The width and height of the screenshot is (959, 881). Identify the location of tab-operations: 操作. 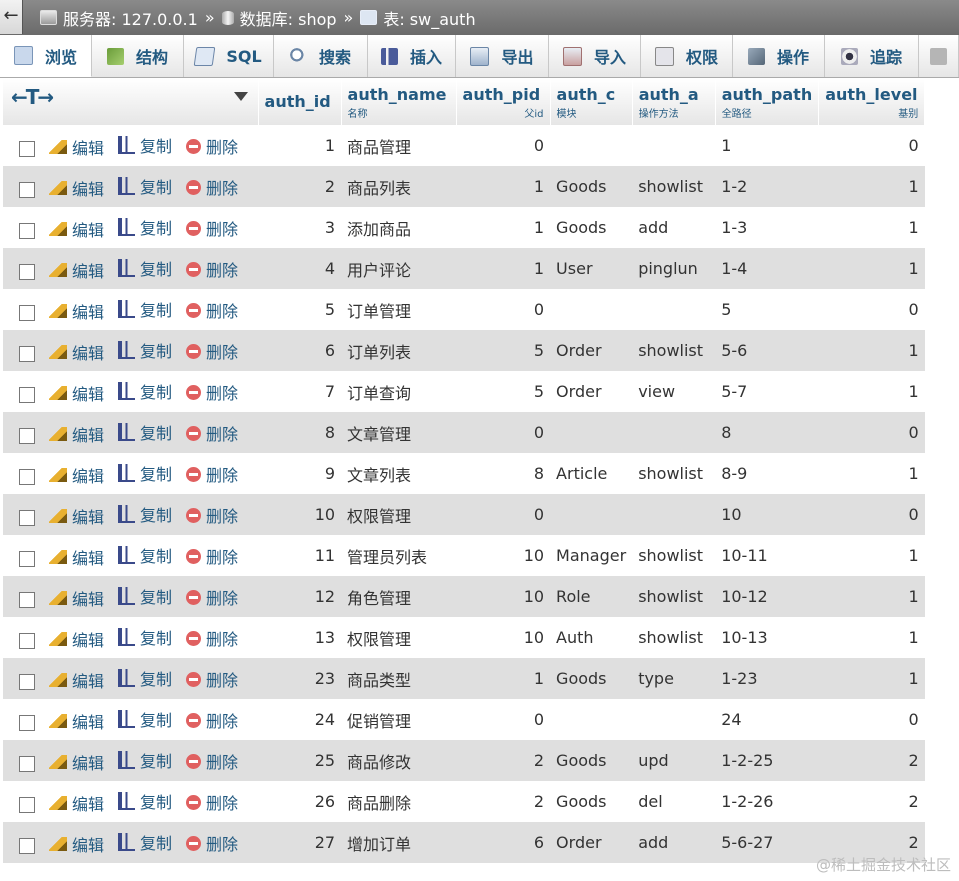
(779, 56).